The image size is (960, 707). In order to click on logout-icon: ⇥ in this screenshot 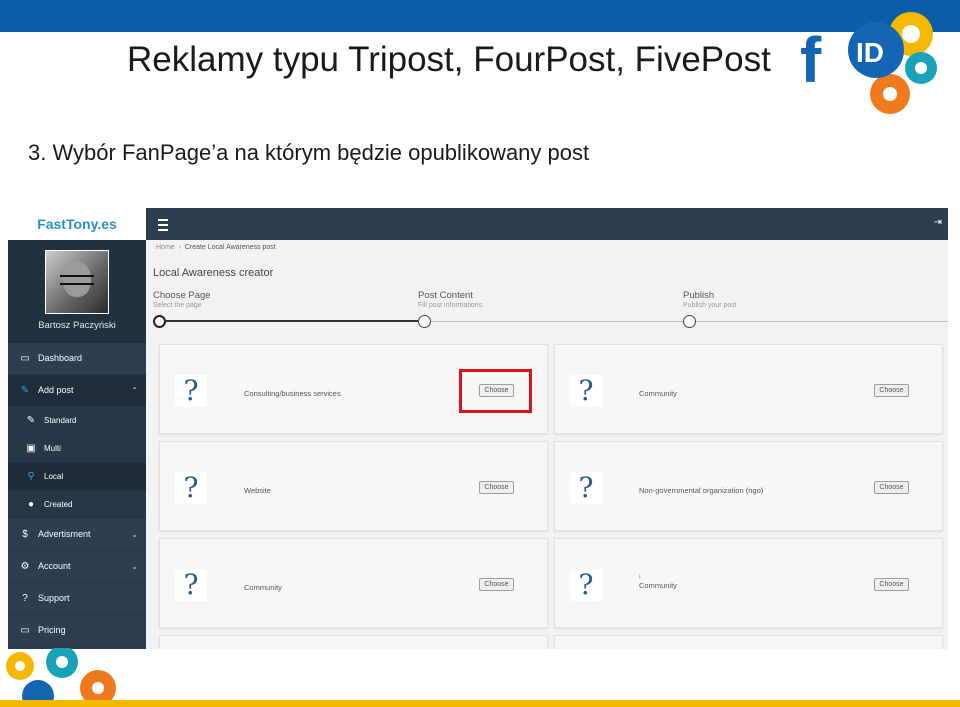, I will do `click(938, 222)`.